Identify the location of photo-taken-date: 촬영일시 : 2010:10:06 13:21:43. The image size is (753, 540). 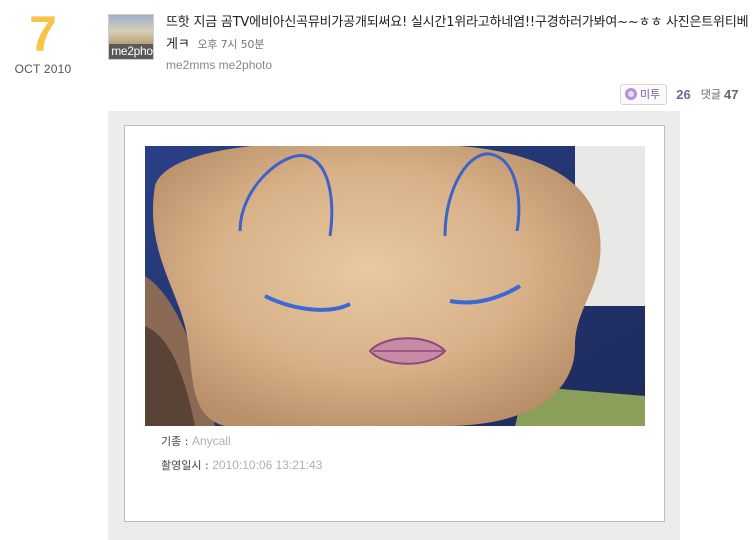
(241, 465).